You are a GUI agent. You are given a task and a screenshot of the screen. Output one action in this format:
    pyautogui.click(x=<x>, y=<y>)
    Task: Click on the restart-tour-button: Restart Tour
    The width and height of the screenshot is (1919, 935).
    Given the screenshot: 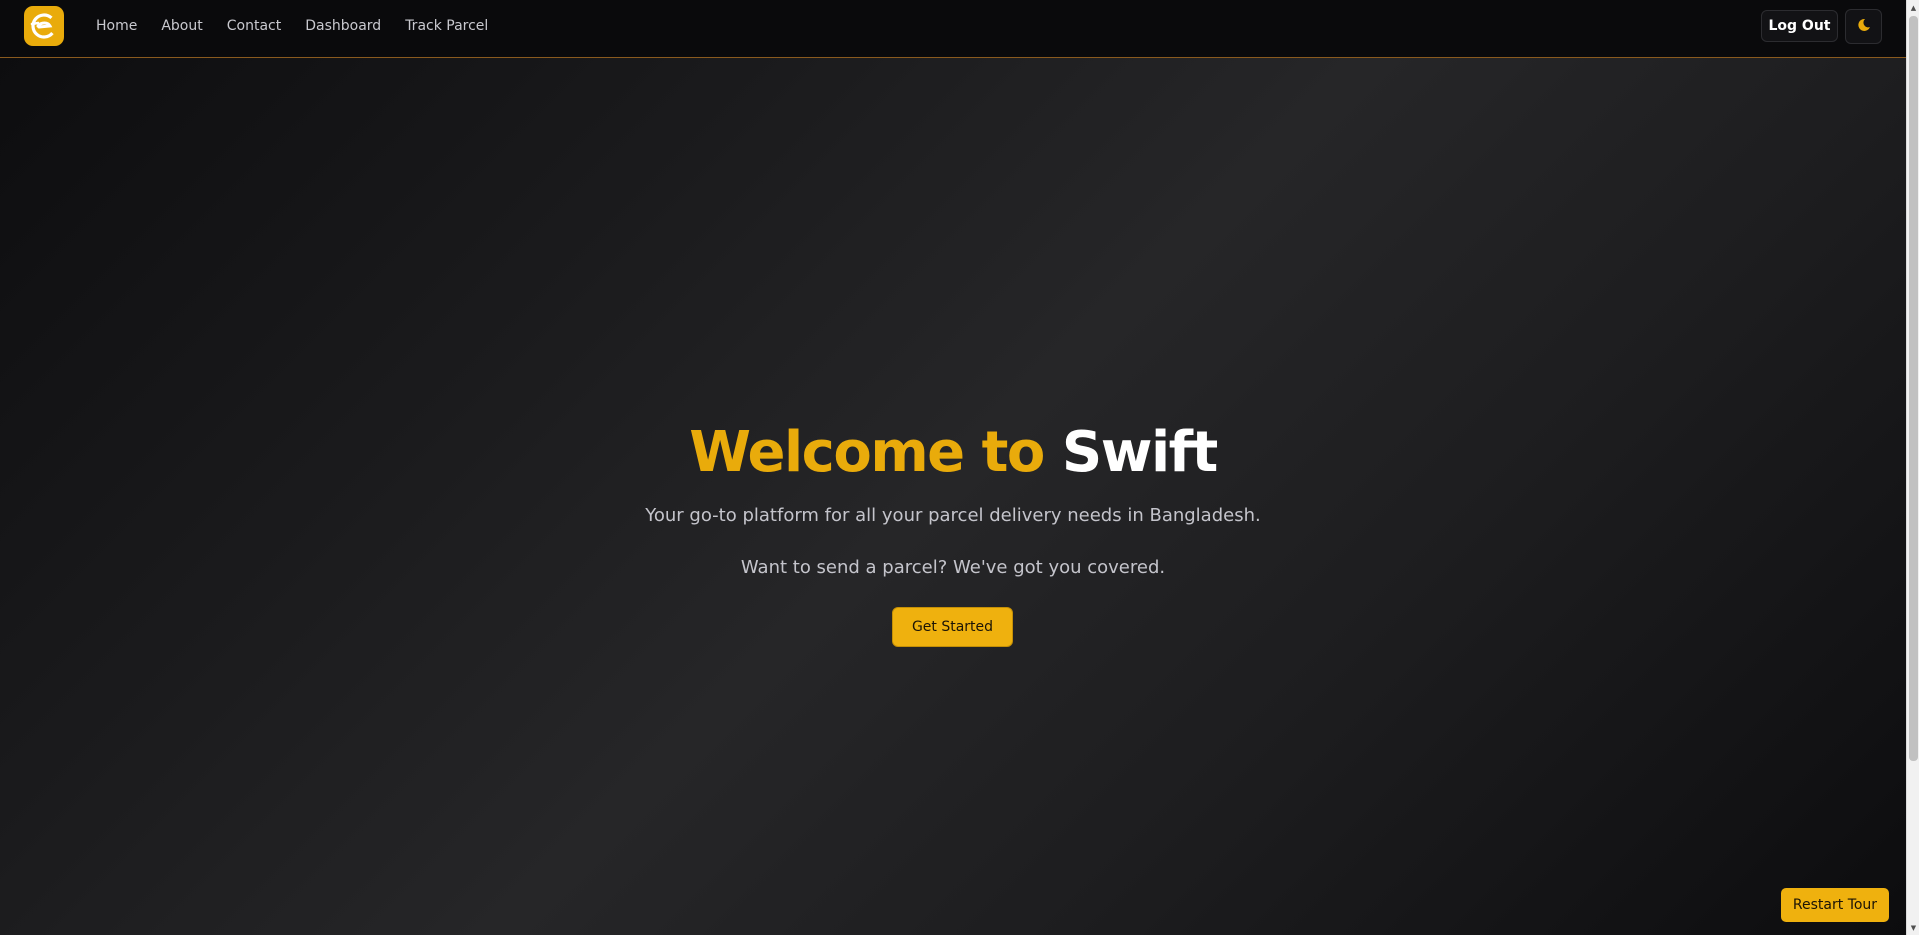 What is the action you would take?
    pyautogui.click(x=1835, y=905)
    